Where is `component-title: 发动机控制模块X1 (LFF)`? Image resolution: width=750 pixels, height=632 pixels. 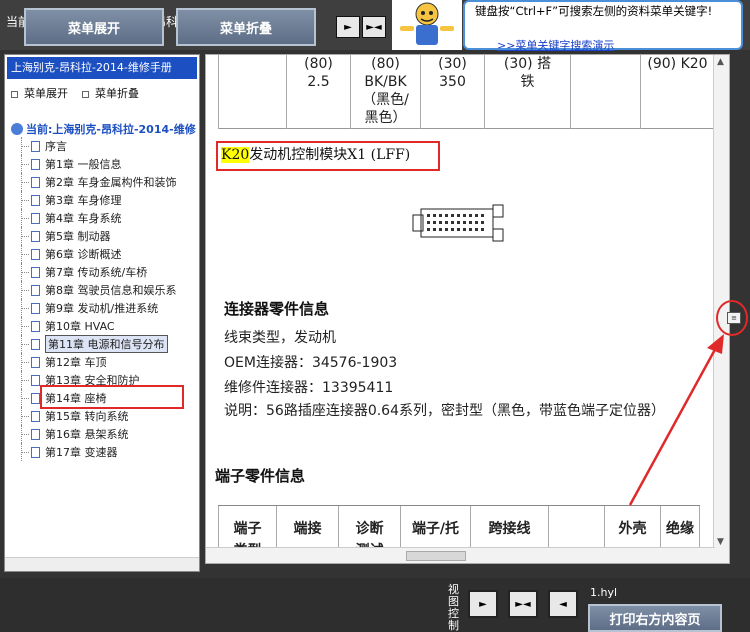 component-title: 发动机控制模块X1 (LFF) is located at coordinates (330, 155).